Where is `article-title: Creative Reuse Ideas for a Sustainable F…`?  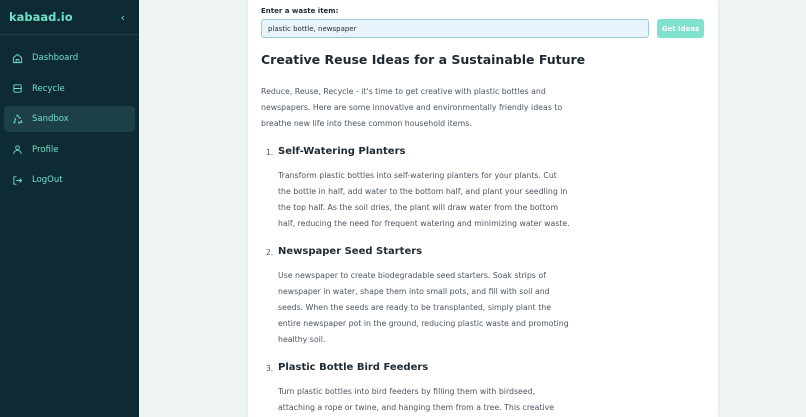 article-title: Creative Reuse Ideas for a Sustainable F… is located at coordinates (423, 59).